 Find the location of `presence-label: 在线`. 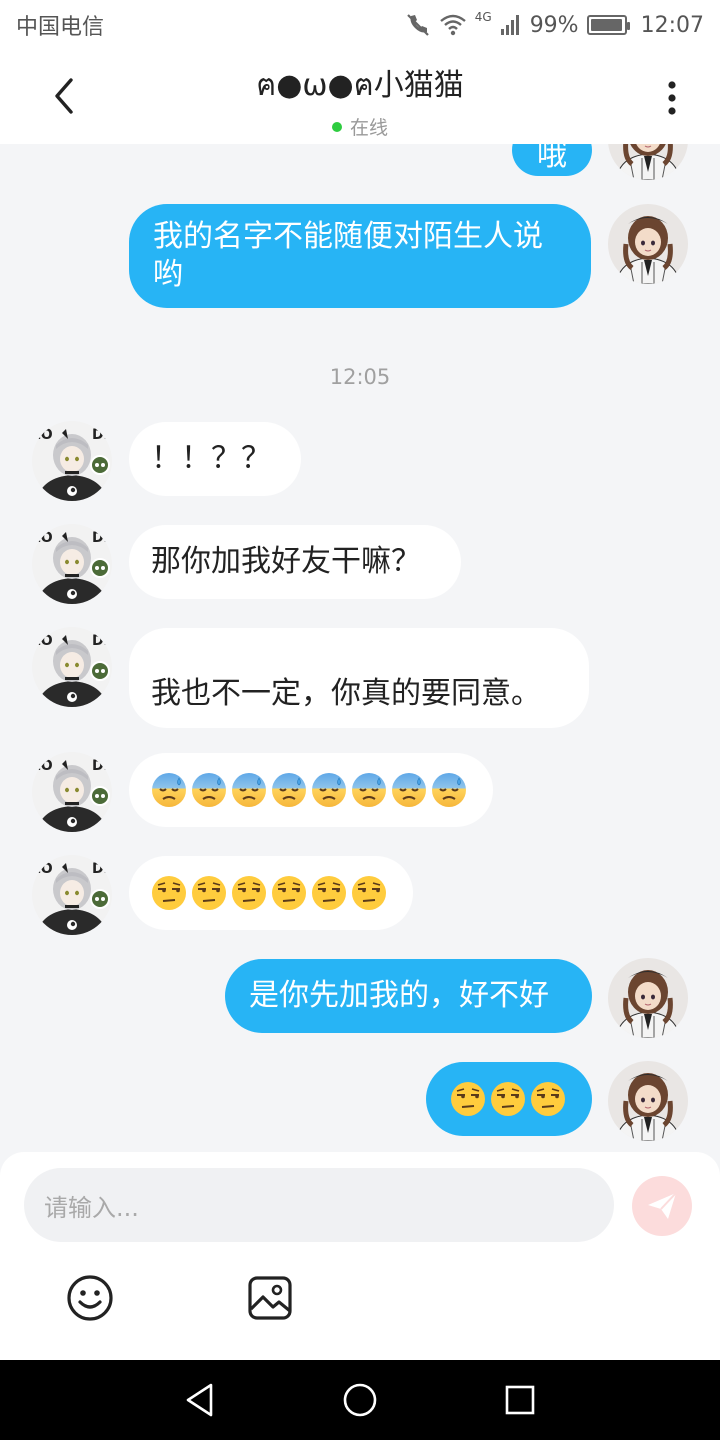

presence-label: 在线 is located at coordinates (368, 128).